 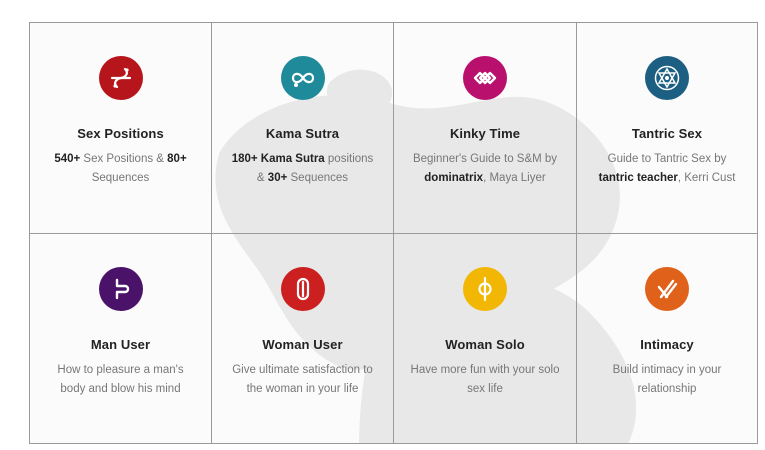 I want to click on card-description: 540+ Sex Positions & 80+ Sequences, so click(x=120, y=168).